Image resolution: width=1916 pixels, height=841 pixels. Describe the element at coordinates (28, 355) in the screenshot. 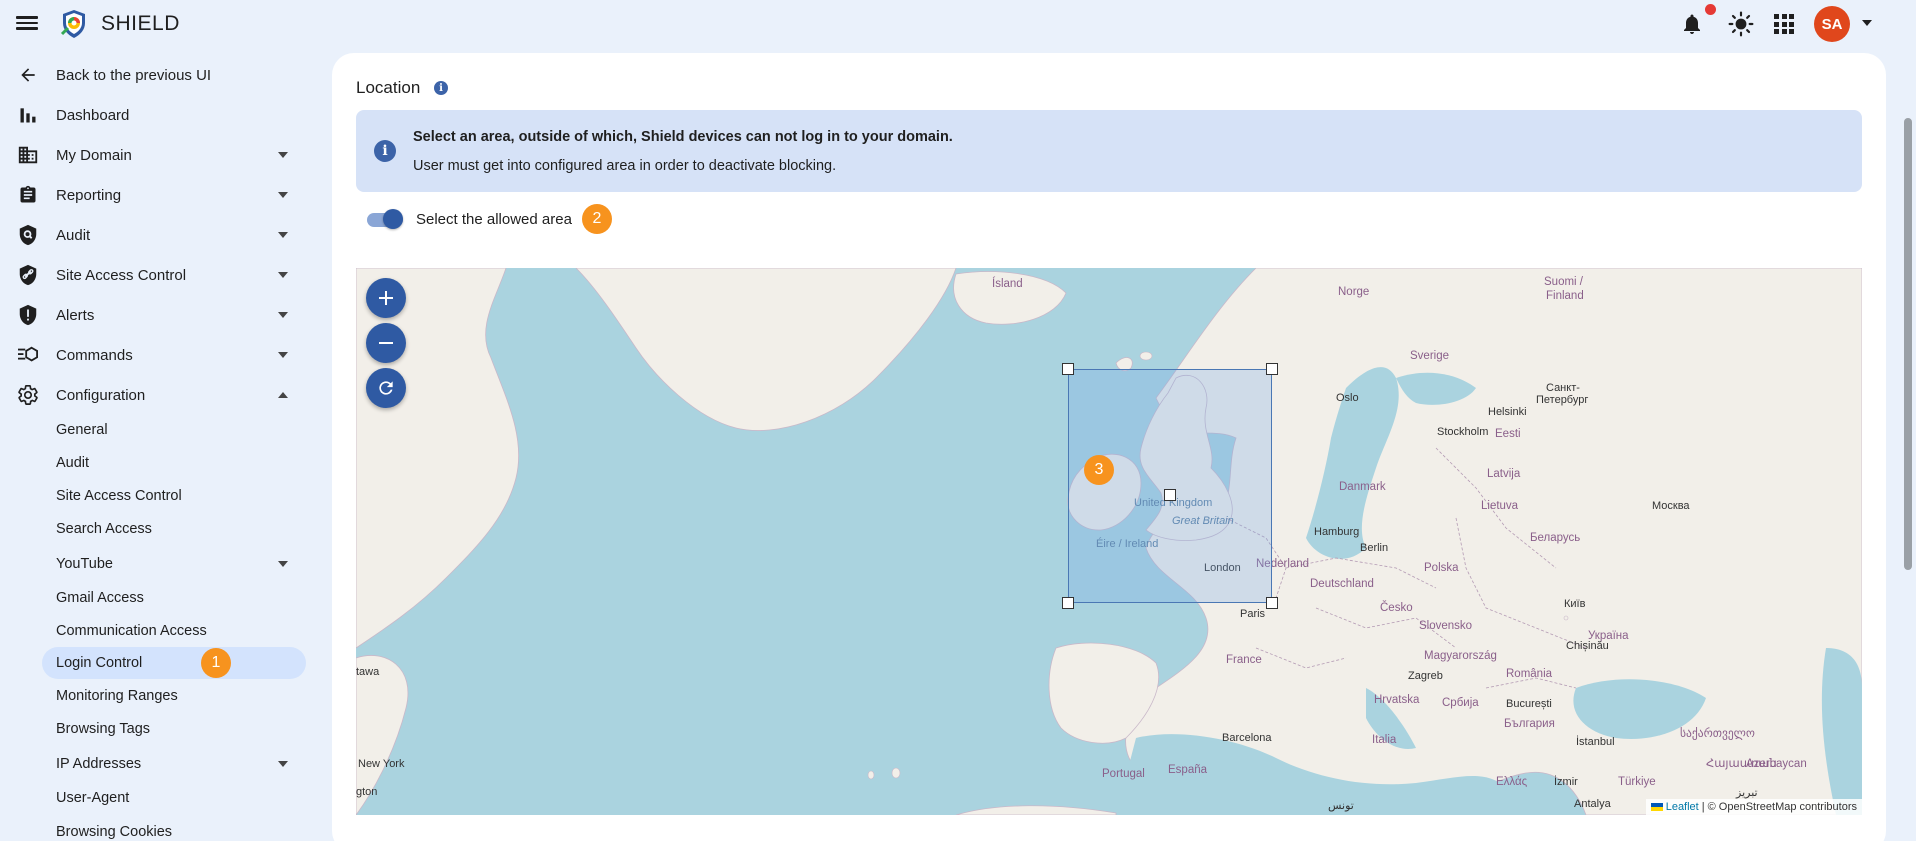

I see `commands-icon` at that location.